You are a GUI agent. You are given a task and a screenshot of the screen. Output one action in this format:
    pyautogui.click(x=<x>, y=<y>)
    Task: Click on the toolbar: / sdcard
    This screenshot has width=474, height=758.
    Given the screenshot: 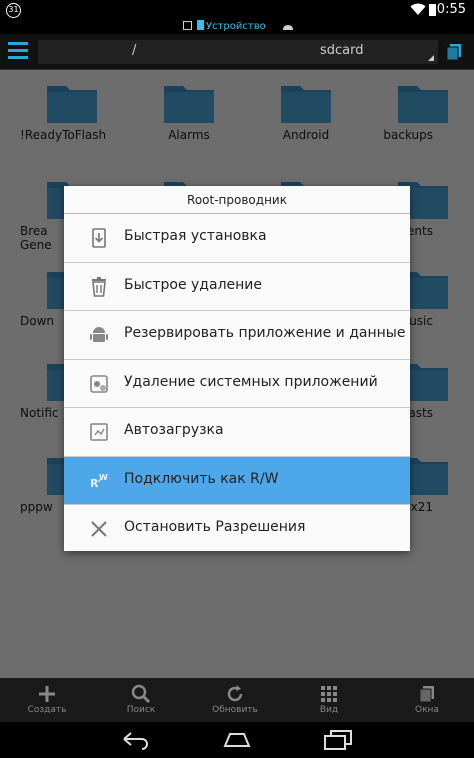 What is the action you would take?
    pyautogui.click(x=237, y=52)
    